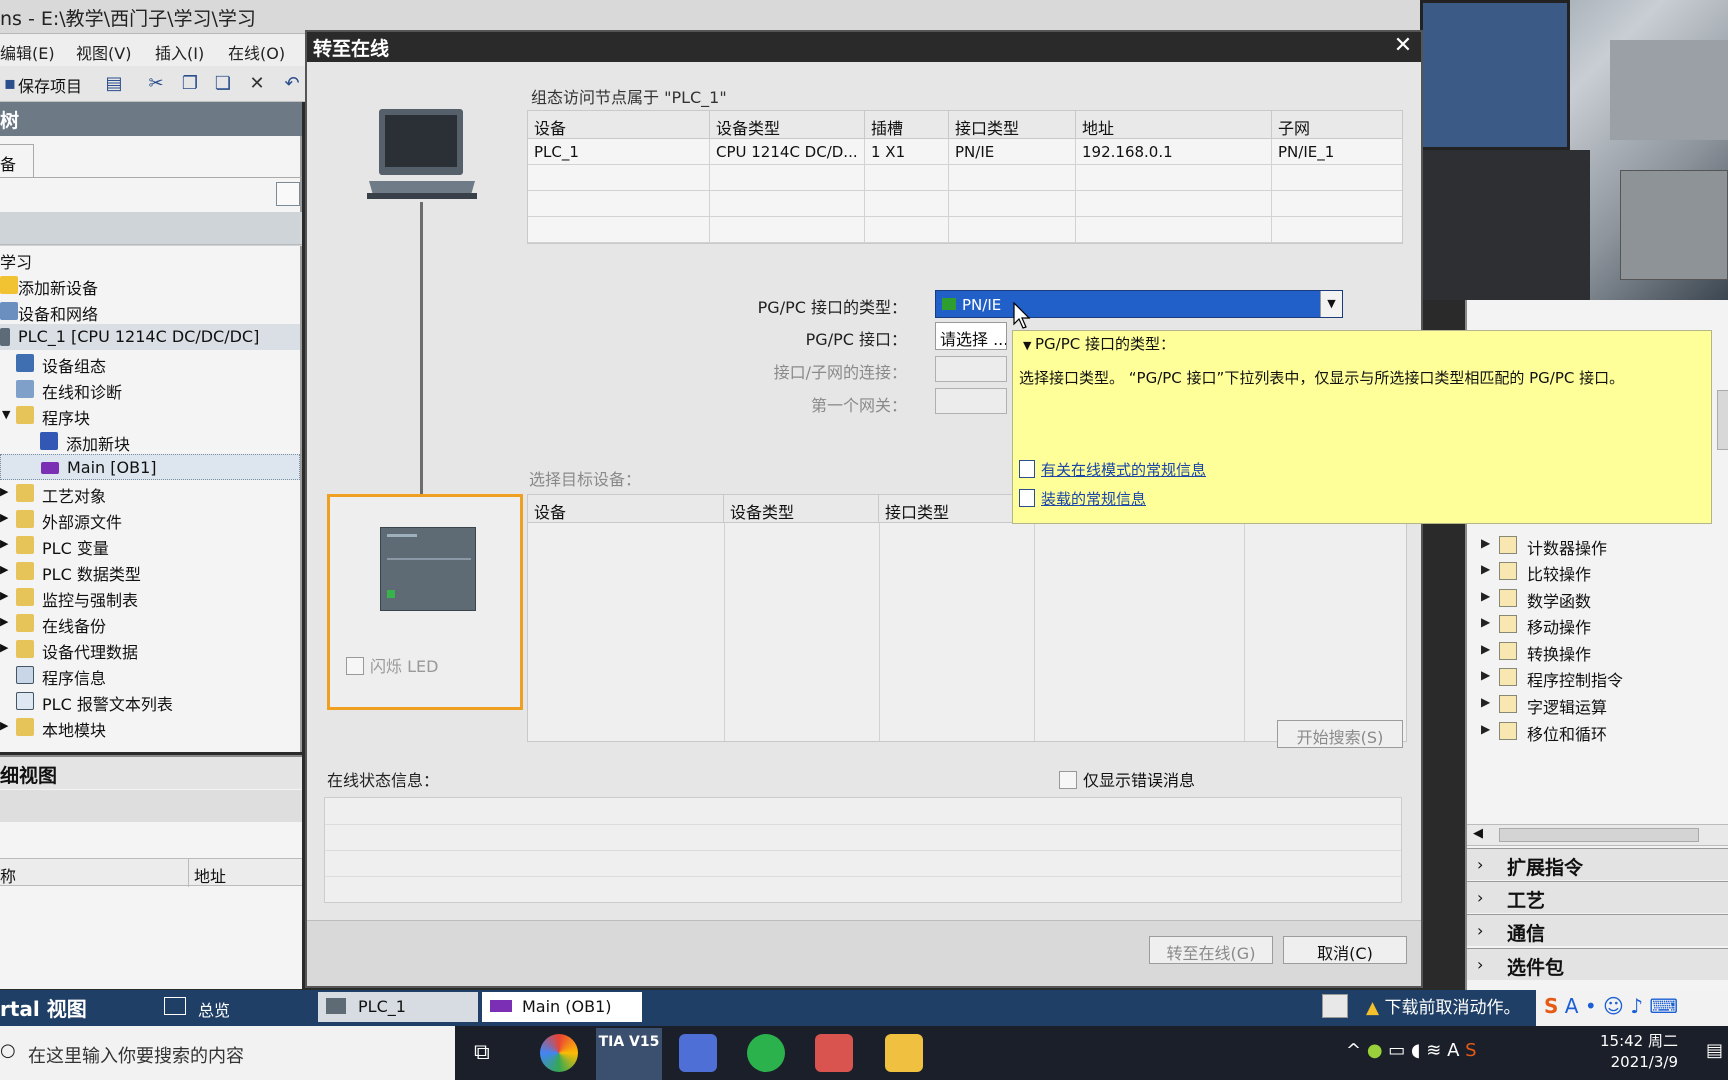 The image size is (1728, 1080). Describe the element at coordinates (114, 84) in the screenshot. I see `print-icon: ▤` at that location.